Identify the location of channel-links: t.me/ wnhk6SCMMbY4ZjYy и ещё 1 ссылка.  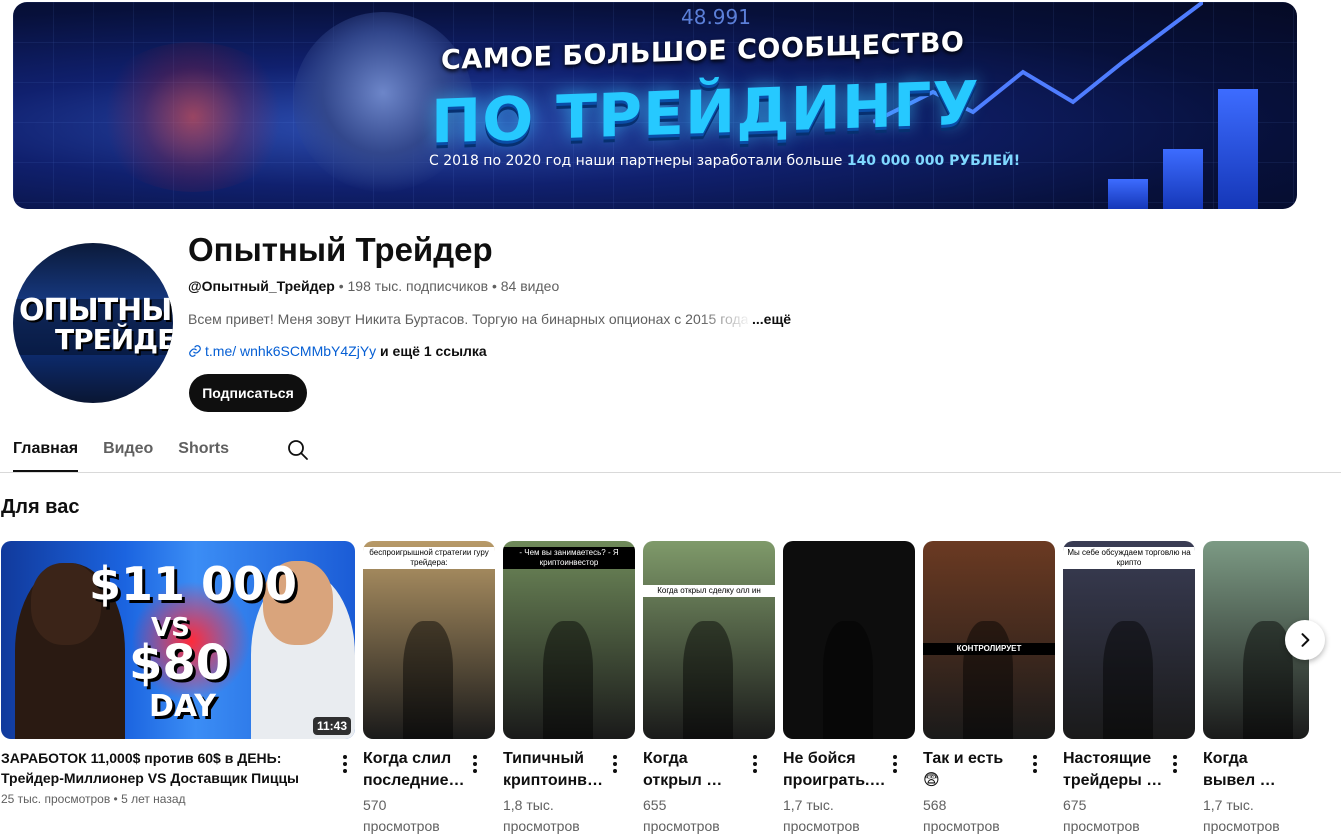
(337, 351).